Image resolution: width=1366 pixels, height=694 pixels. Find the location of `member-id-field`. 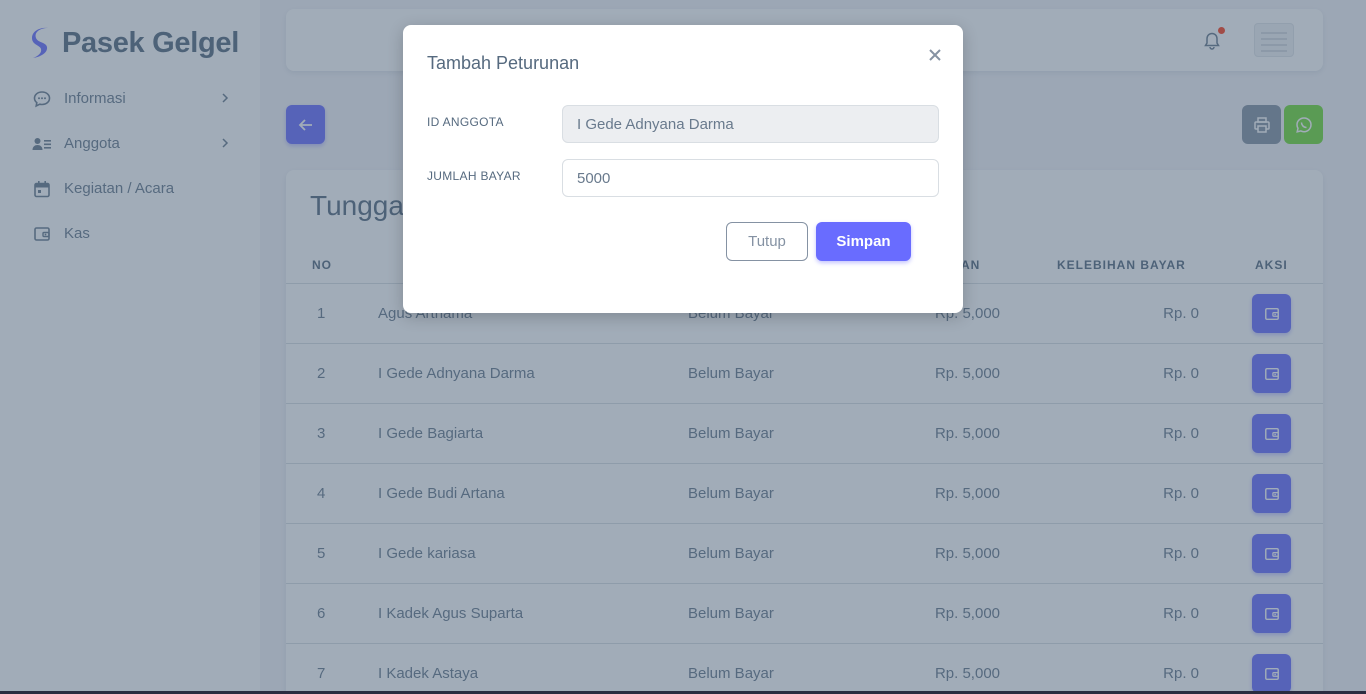

member-id-field is located at coordinates (750, 124).